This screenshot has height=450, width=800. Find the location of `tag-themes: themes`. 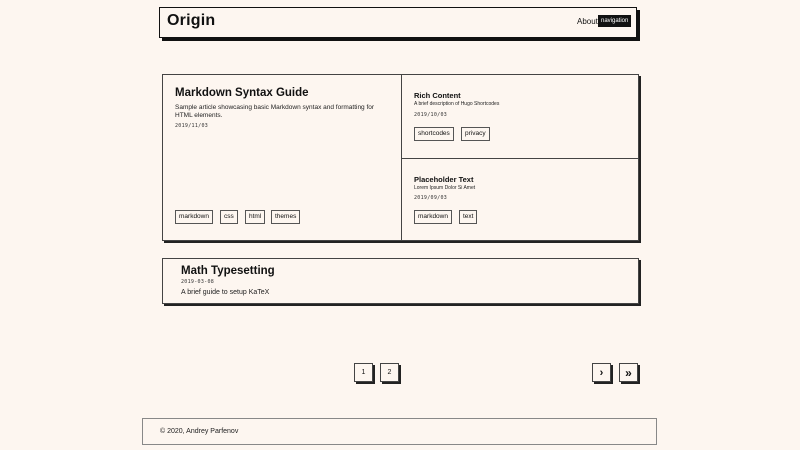

tag-themes: themes is located at coordinates (286, 217).